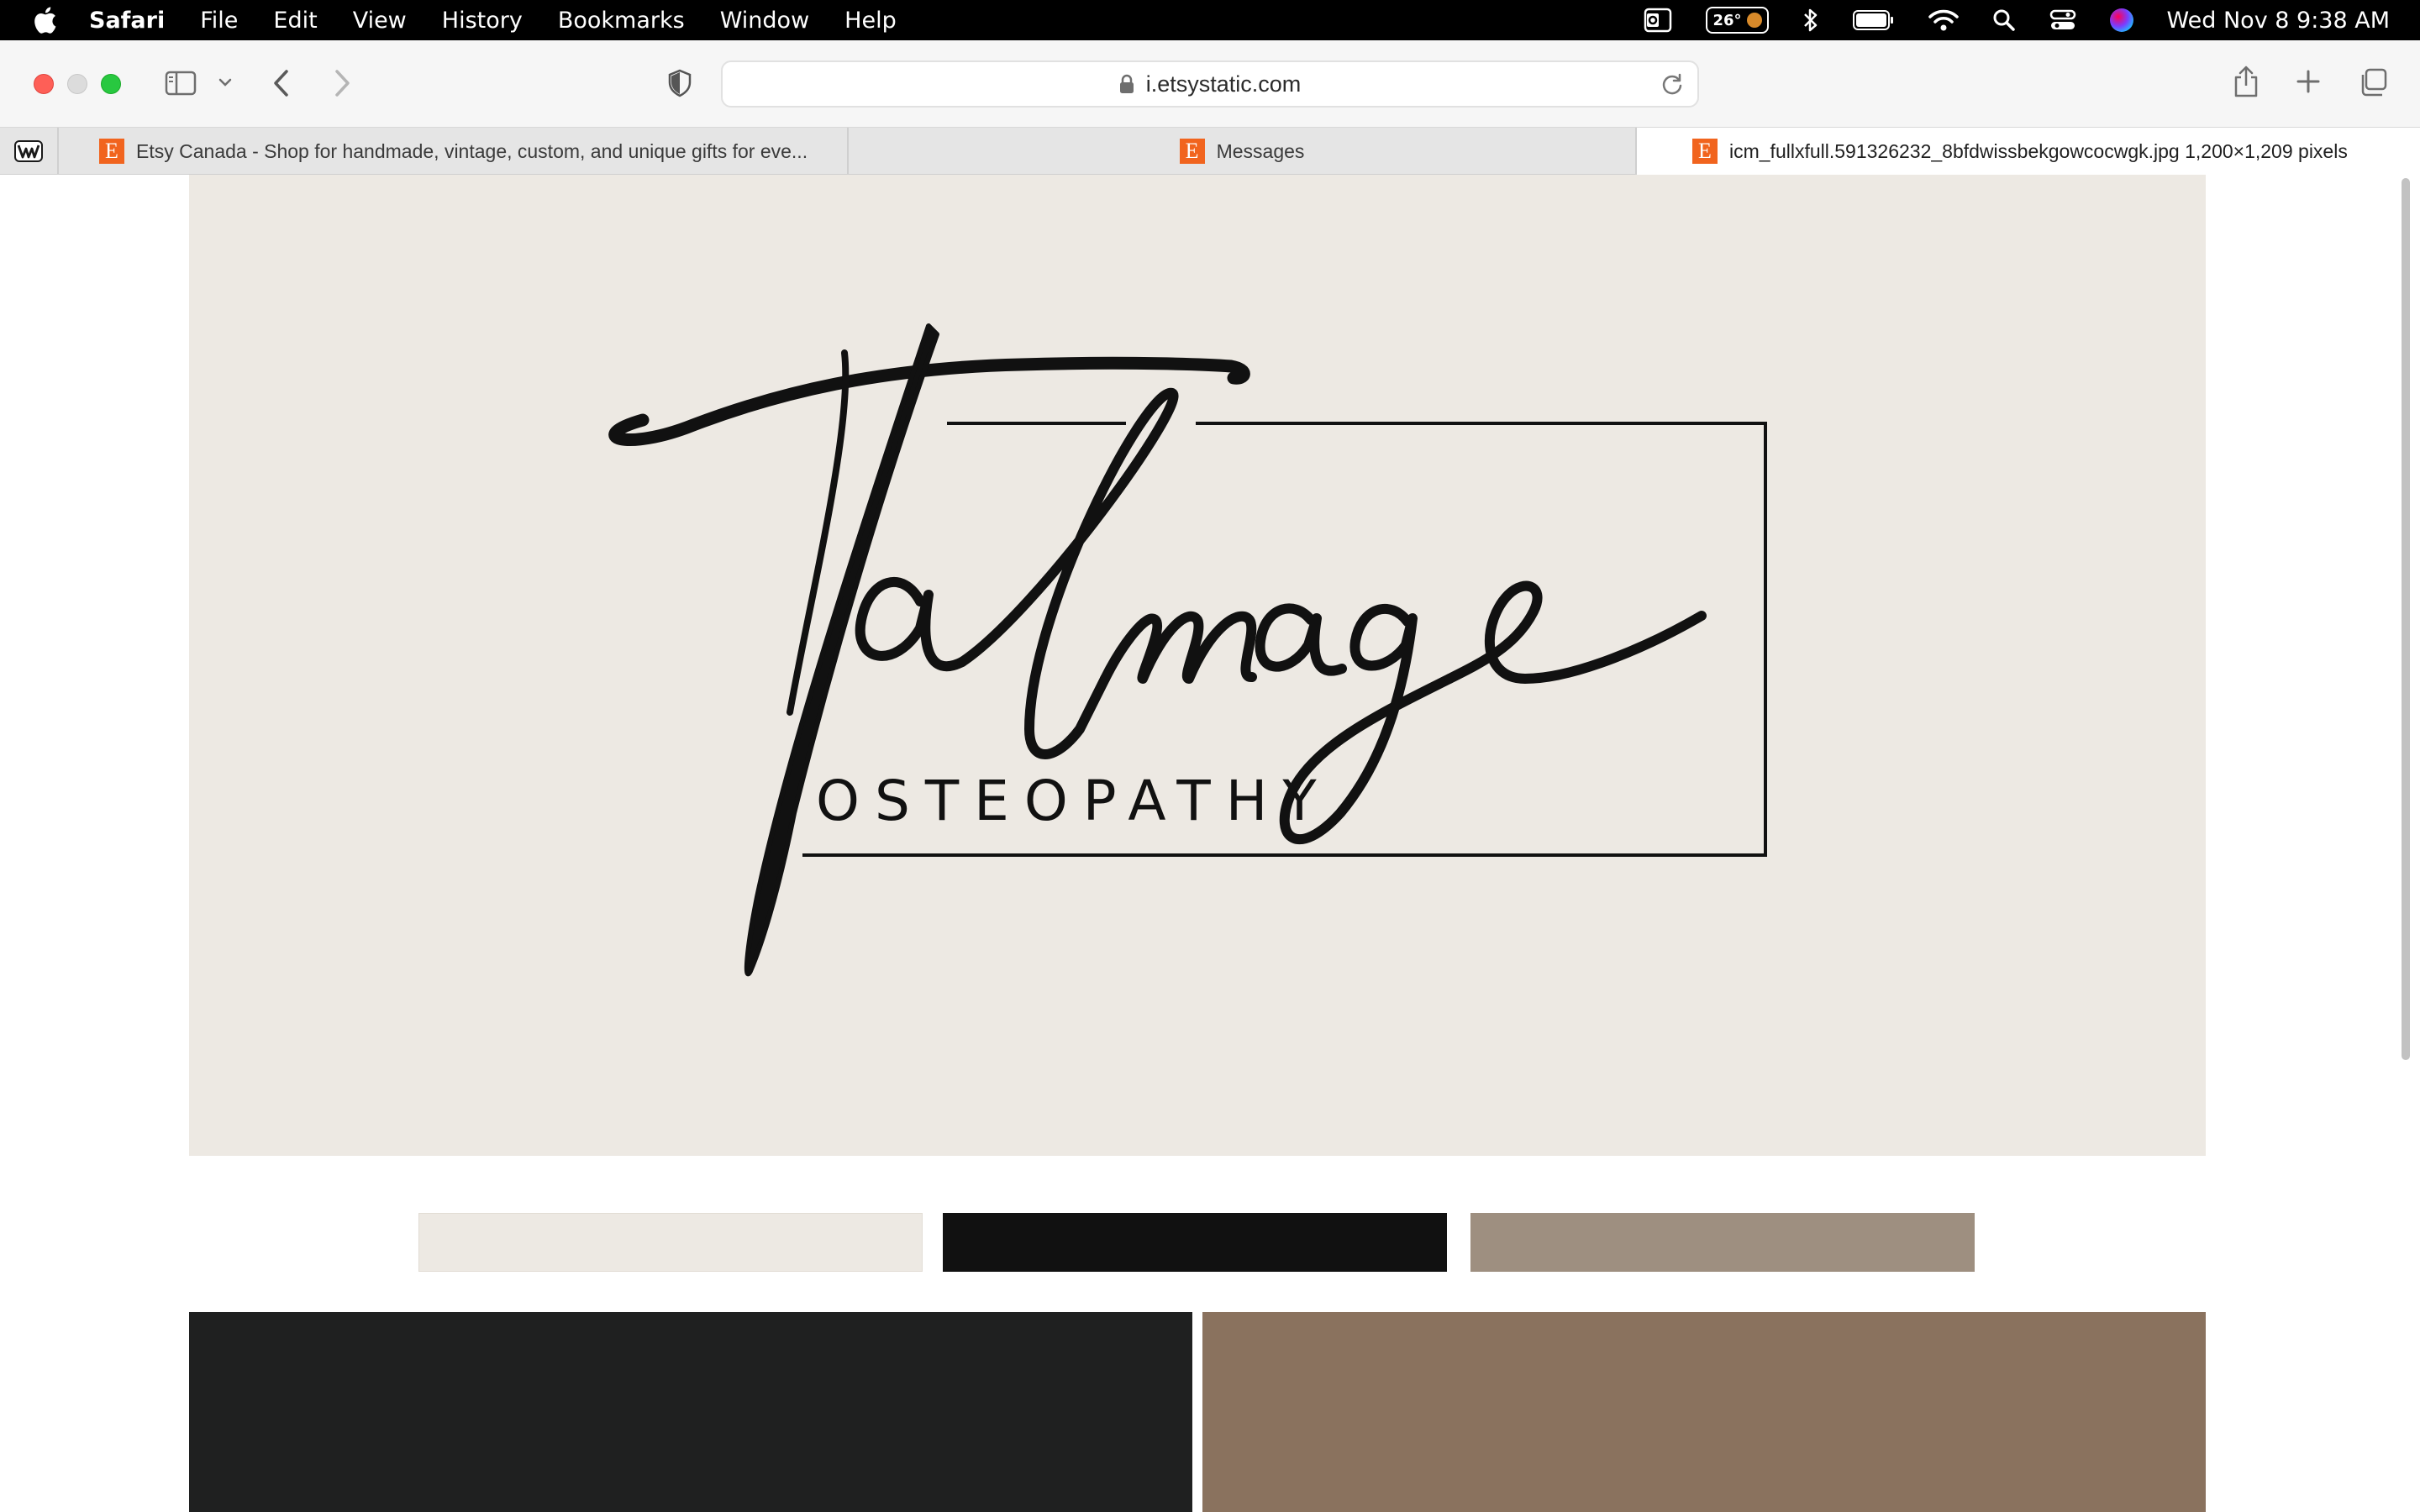 This screenshot has height=1512, width=2420. Describe the element at coordinates (2121, 20) in the screenshot. I see `siri-icon` at that location.